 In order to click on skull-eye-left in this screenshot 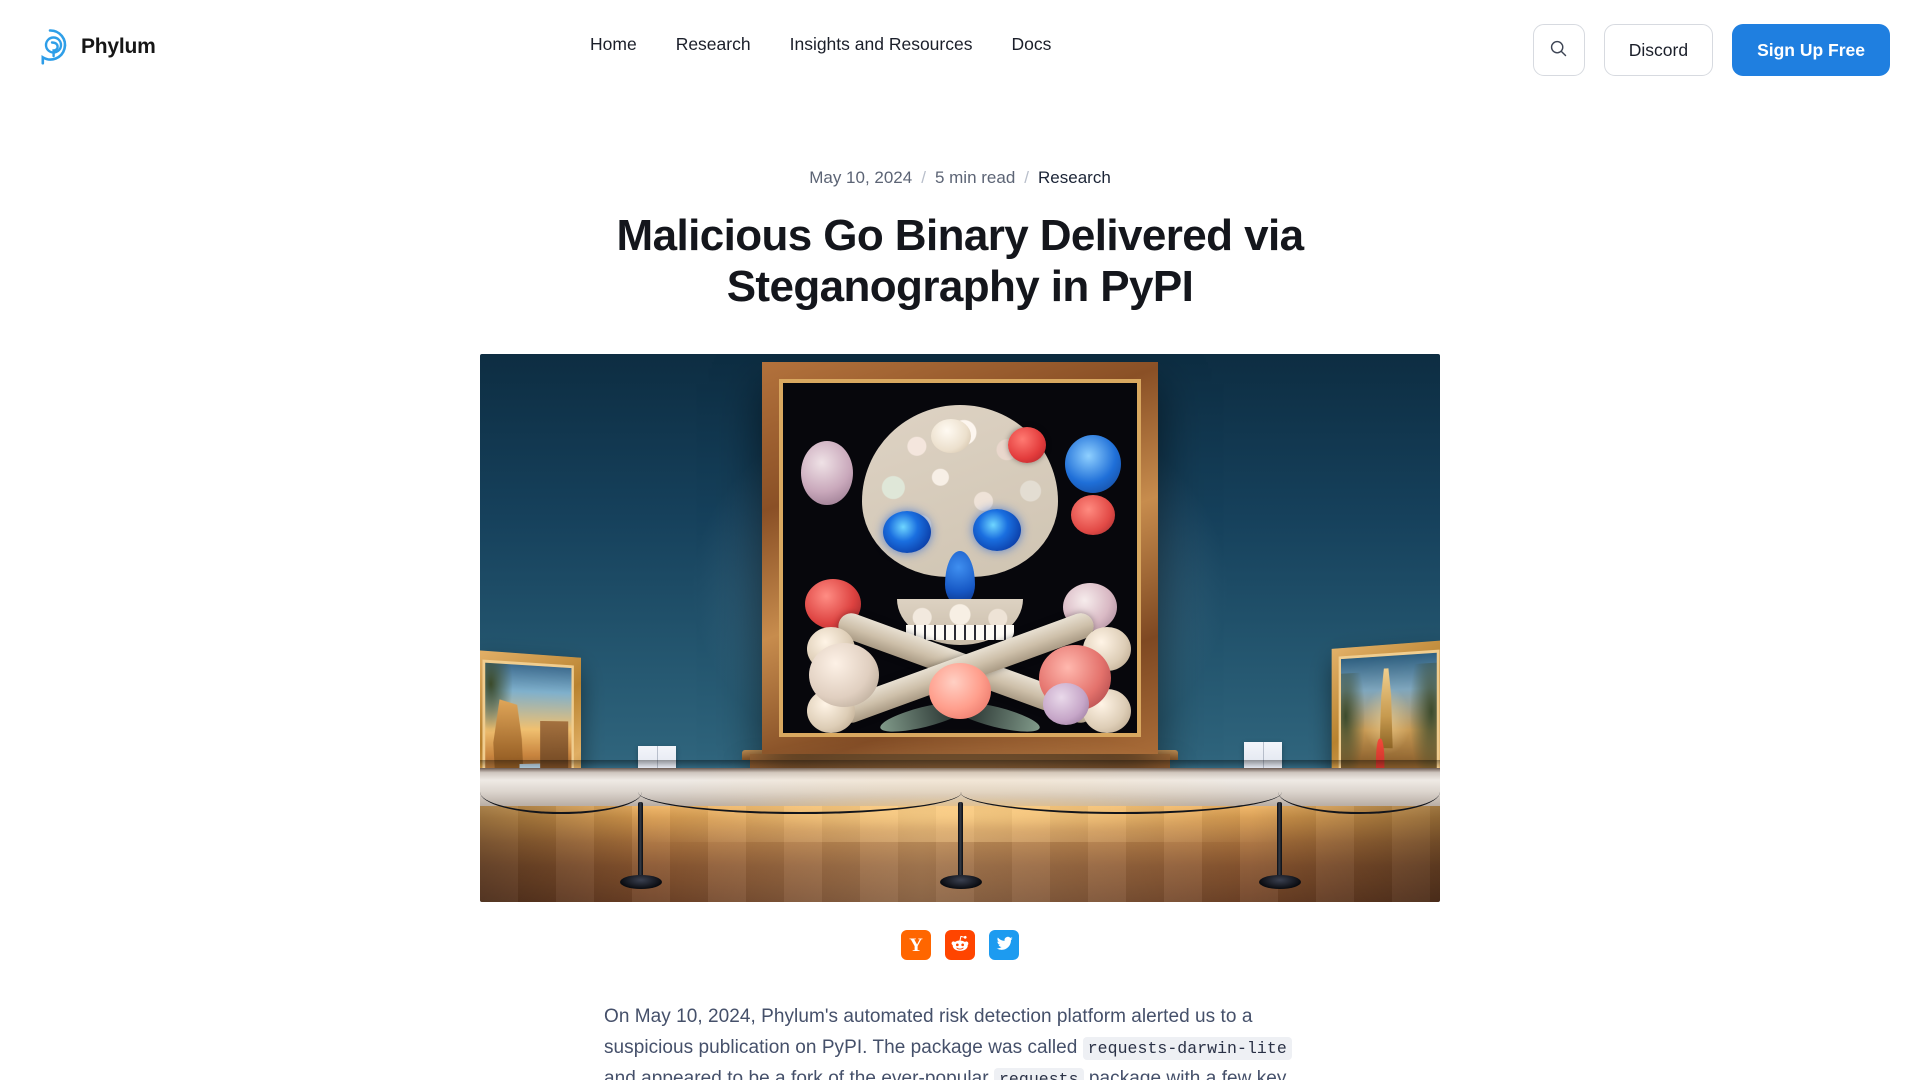, I will do `click(907, 532)`.